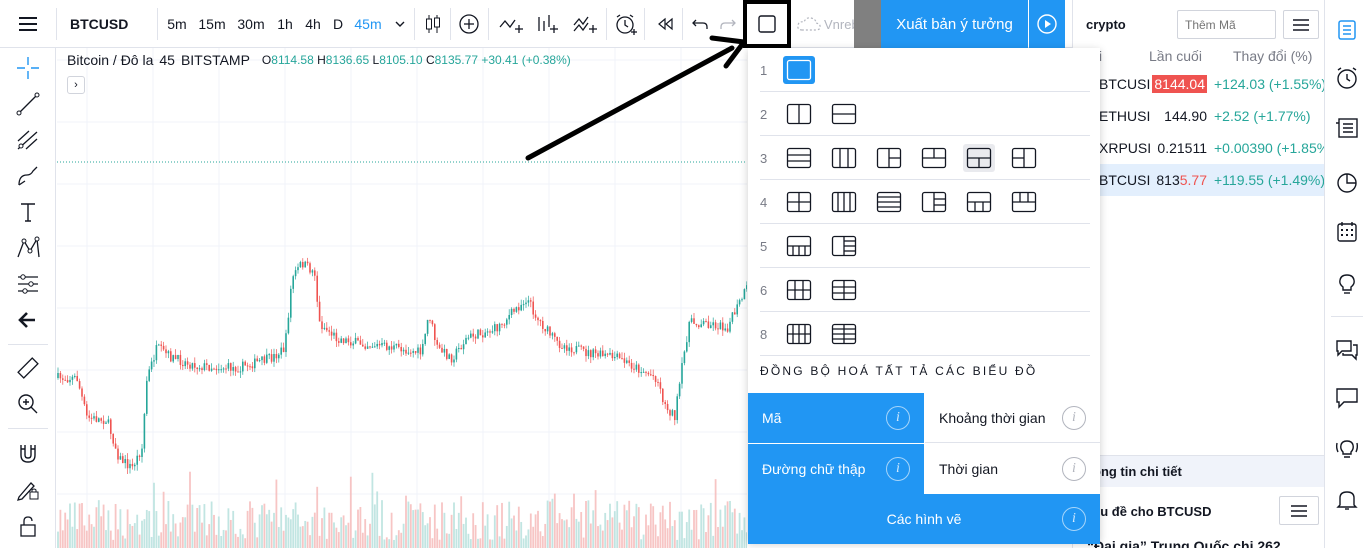 The width and height of the screenshot is (1368, 548). I want to click on interval-5m: 5m, so click(177, 24).